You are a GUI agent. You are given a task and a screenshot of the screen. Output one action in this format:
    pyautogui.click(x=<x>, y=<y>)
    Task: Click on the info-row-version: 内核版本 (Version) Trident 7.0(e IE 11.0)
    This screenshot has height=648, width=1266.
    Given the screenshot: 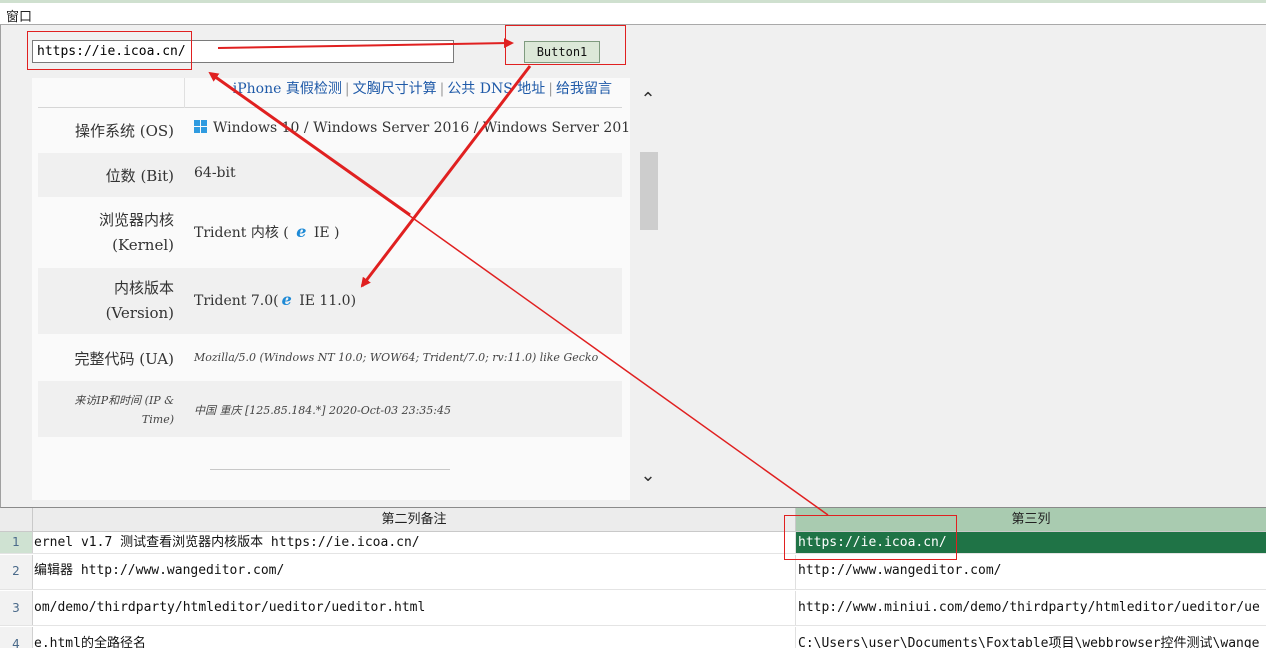 What is the action you would take?
    pyautogui.click(x=330, y=301)
    